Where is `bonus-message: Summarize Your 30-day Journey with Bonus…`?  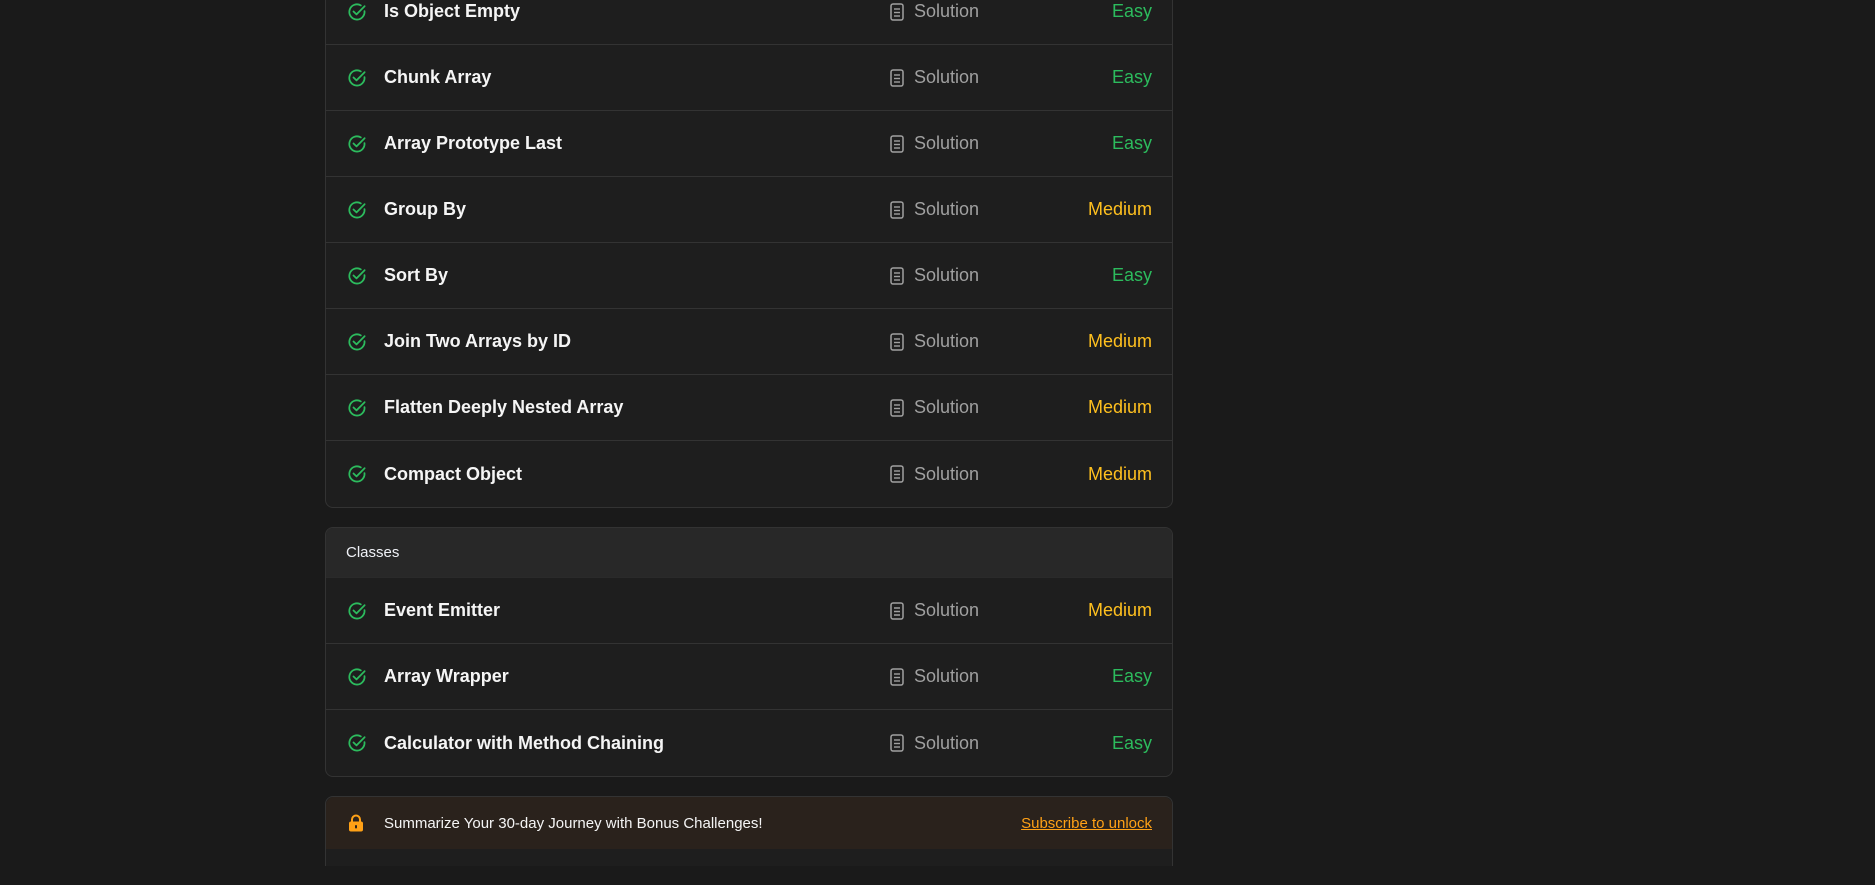
bonus-message: Summarize Your 30-day Journey with Bonus… is located at coordinates (573, 823).